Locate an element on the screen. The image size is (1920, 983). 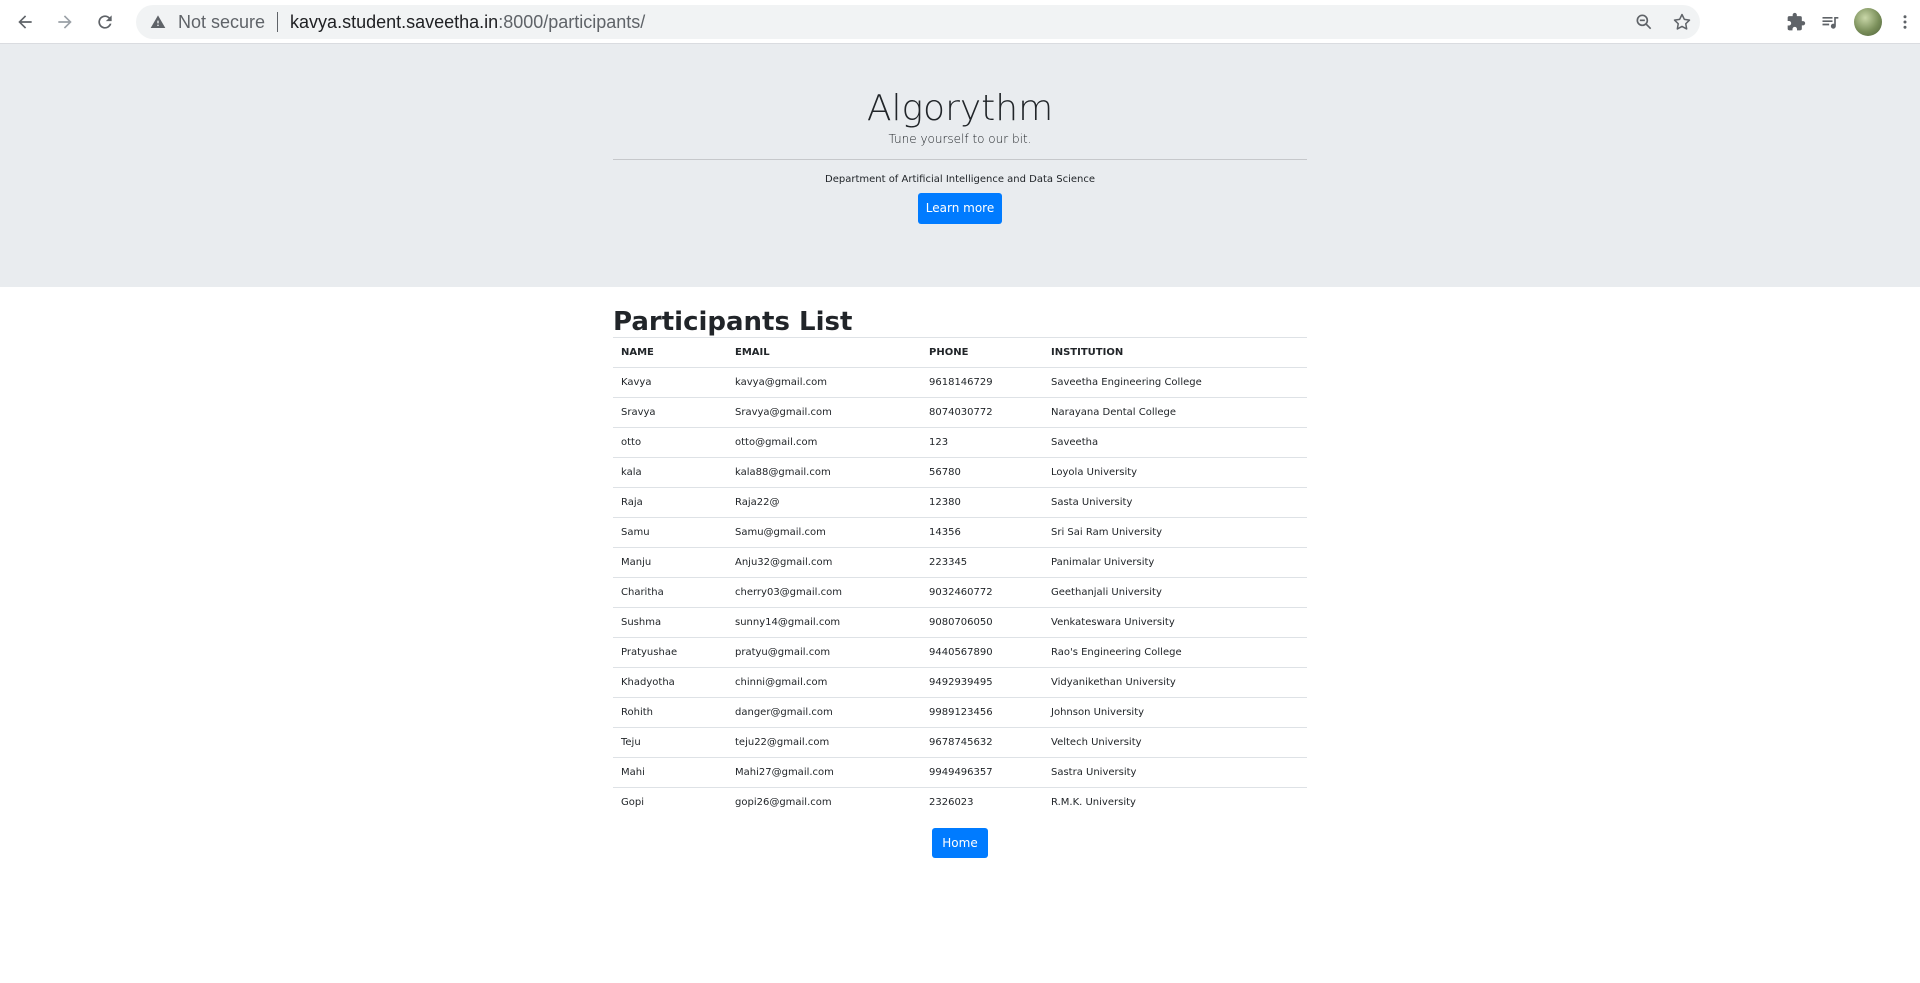
cell-name: Manju is located at coordinates (670, 562).